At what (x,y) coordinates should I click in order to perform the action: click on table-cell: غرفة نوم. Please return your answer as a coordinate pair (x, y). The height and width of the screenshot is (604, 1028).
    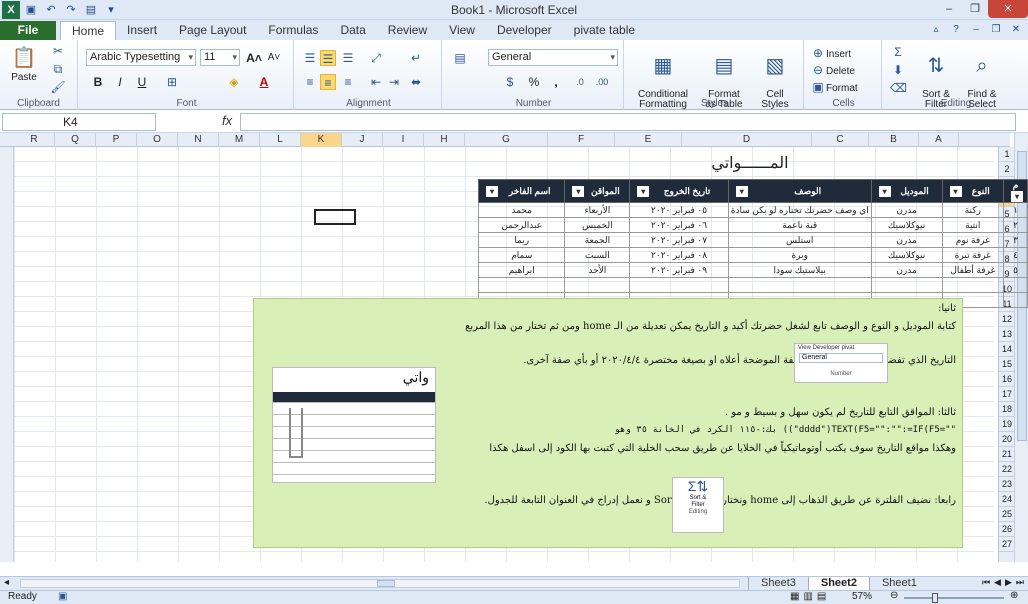
    Looking at the image, I should click on (973, 240).